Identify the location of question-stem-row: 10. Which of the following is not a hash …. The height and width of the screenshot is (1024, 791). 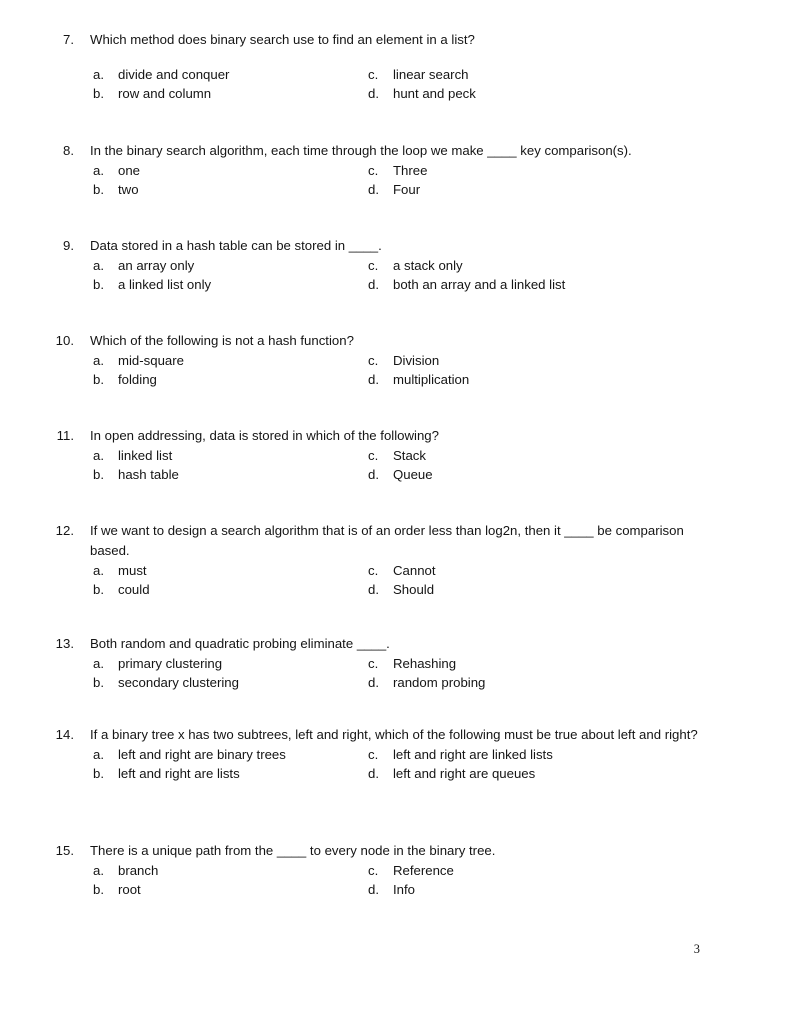
(395, 341).